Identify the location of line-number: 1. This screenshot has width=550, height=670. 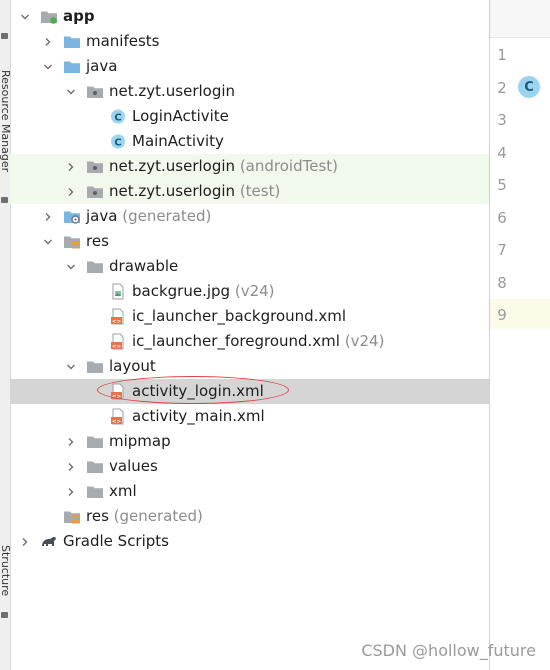
(502, 55).